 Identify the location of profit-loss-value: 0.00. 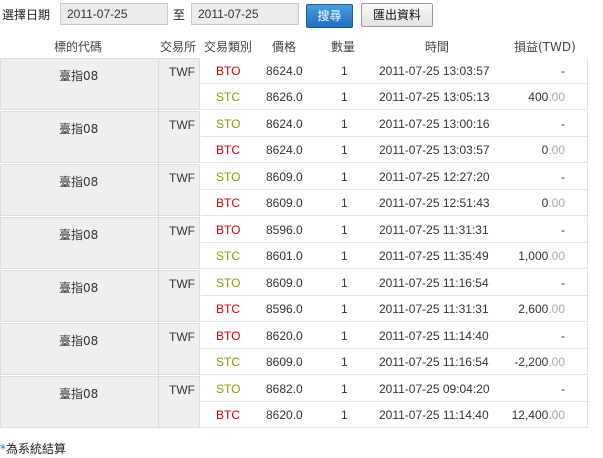
(553, 203).